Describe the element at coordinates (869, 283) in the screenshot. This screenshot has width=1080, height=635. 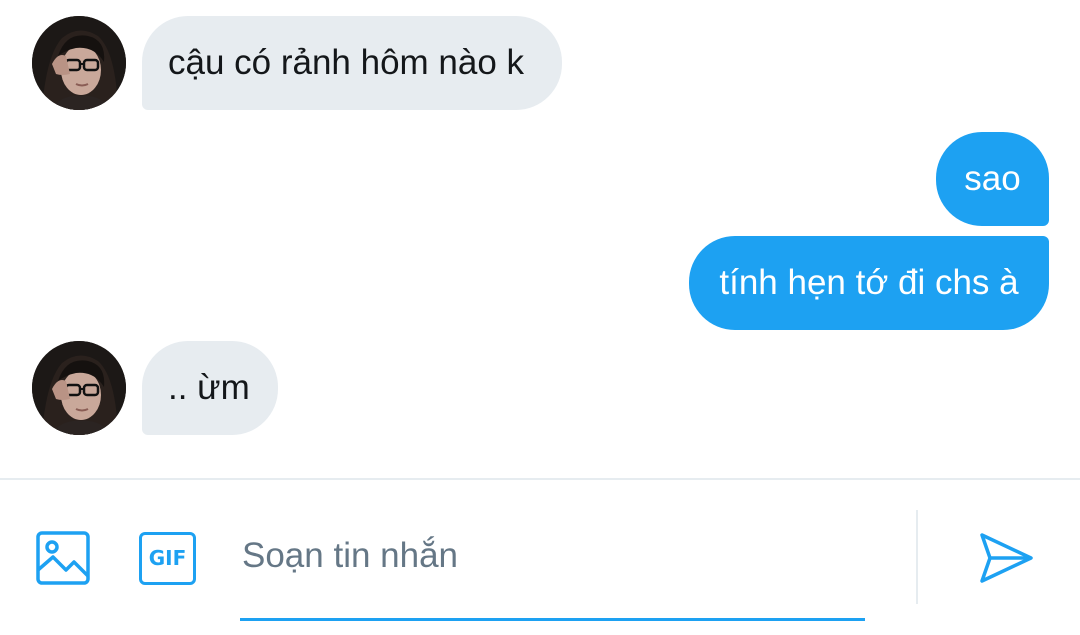
I see `message-bubble-outgoing: tính hẹn tớ đi chs à` at that location.